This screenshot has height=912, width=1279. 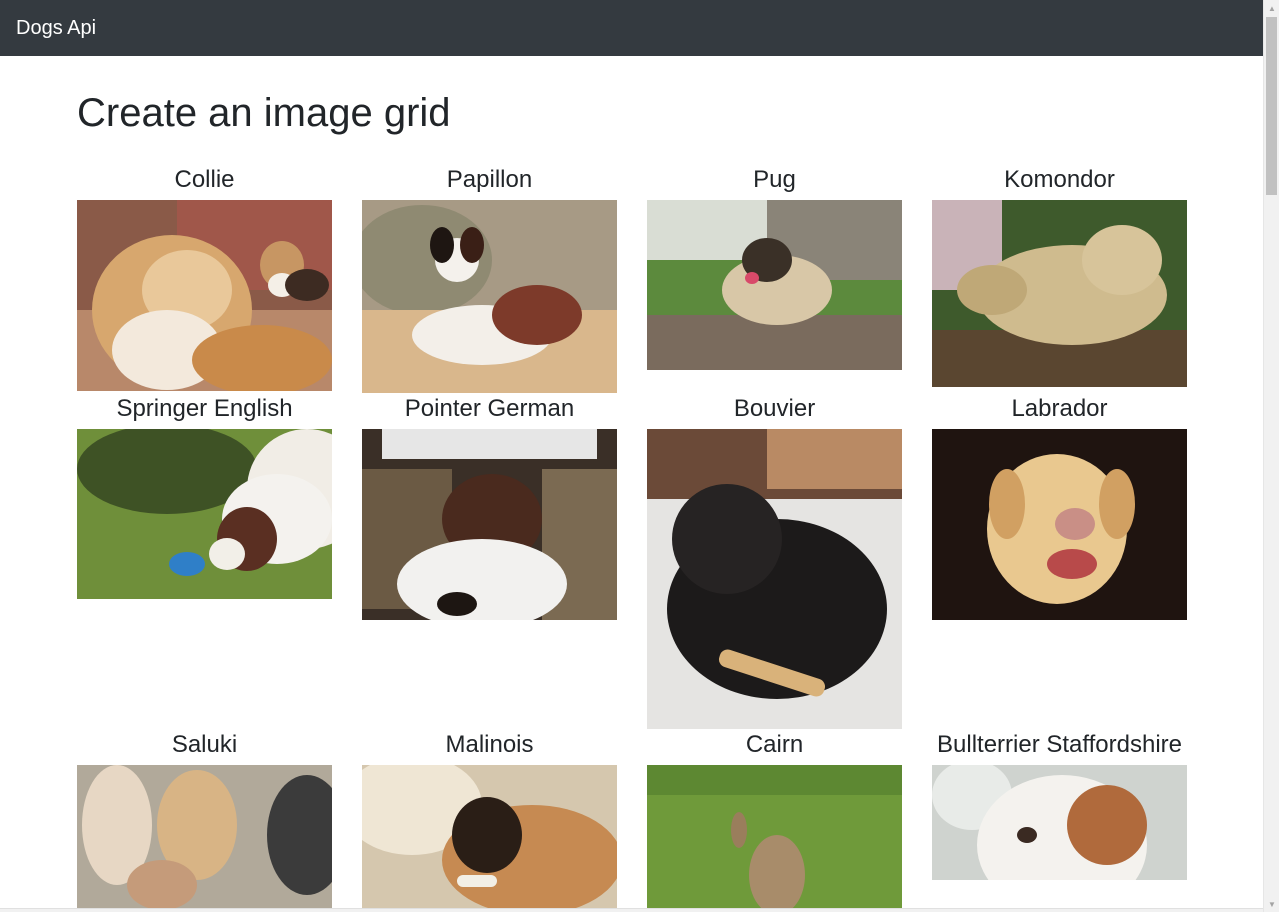 I want to click on dog-card-cairn: Cairn, so click(x=774, y=819).